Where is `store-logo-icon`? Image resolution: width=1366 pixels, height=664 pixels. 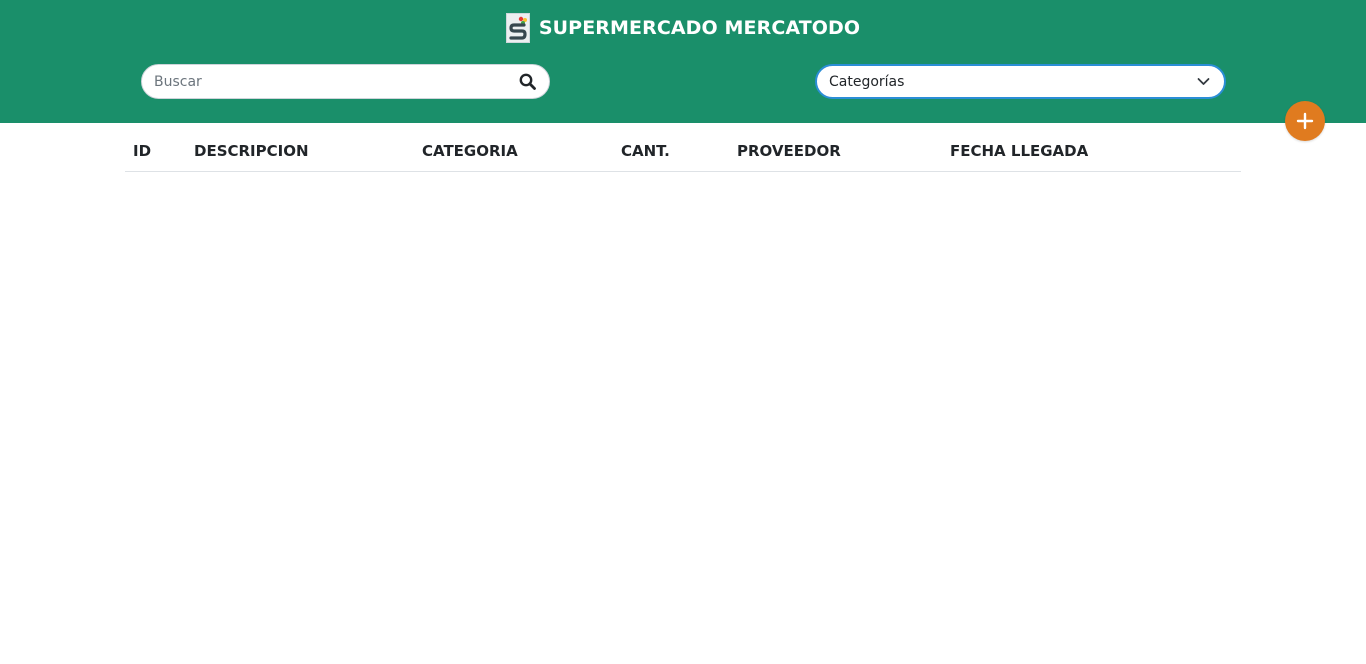 store-logo-icon is located at coordinates (517, 28).